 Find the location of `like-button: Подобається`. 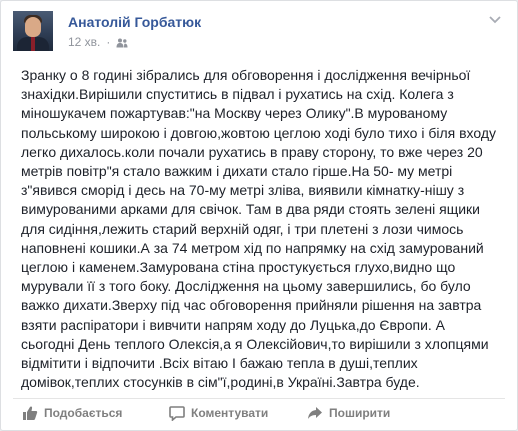

like-button: Подобається is located at coordinates (72, 413).